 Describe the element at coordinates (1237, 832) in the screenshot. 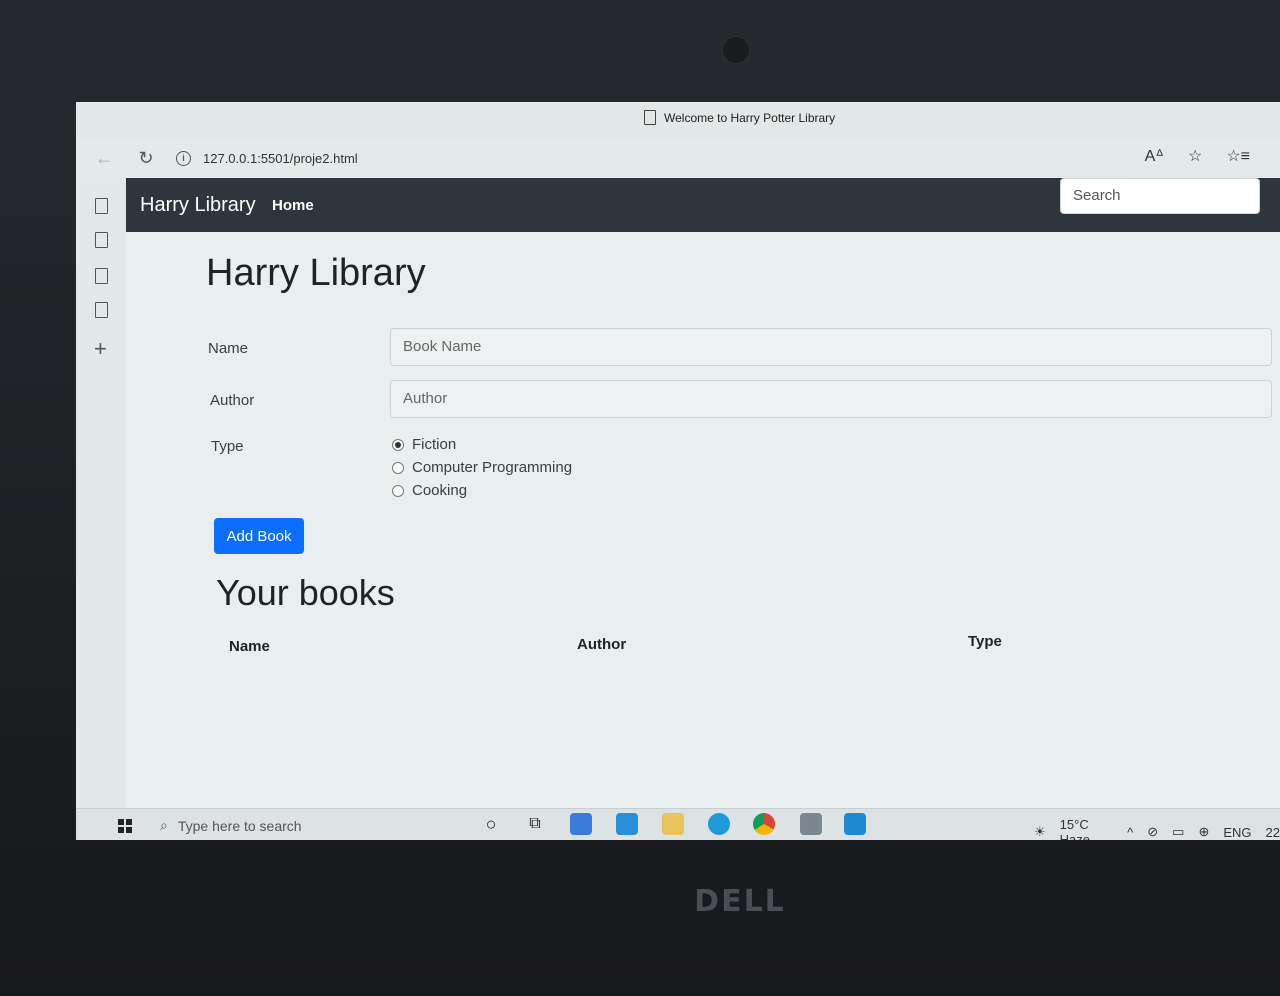

I see `language-indicator: ENG` at that location.